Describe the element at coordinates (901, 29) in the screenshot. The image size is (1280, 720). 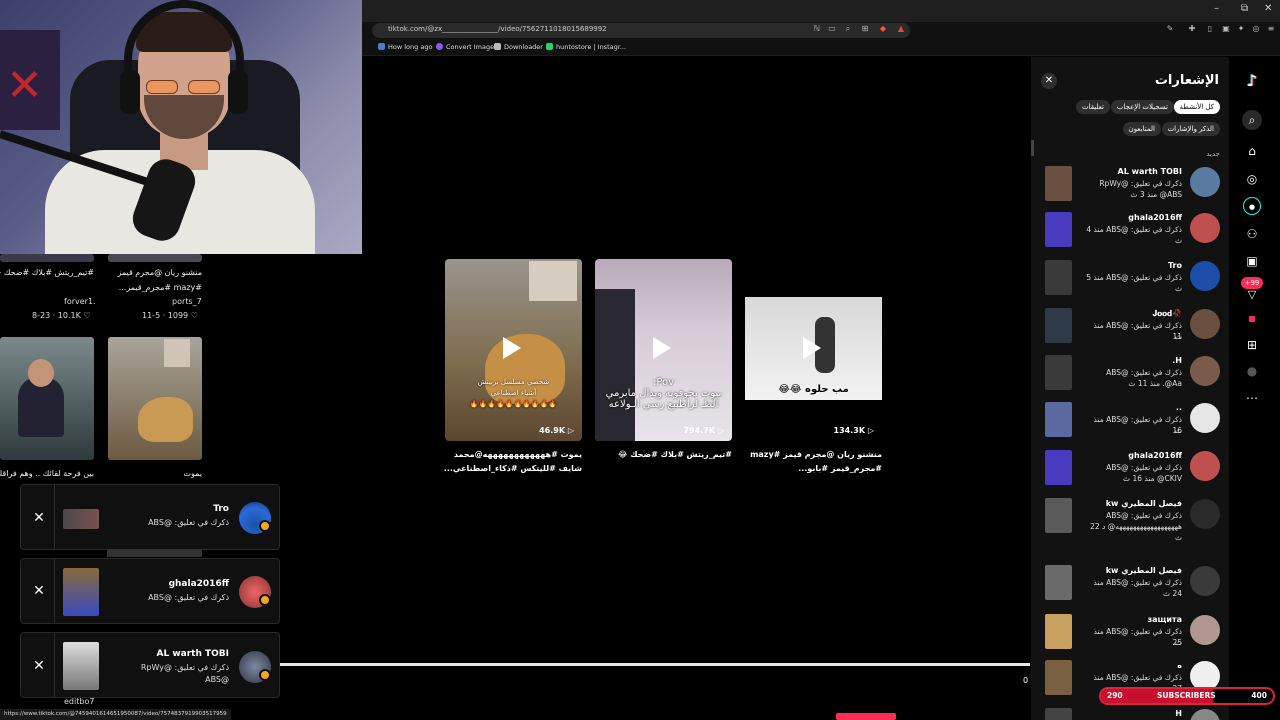
I see `brave-rewards-icon: ▲` at that location.